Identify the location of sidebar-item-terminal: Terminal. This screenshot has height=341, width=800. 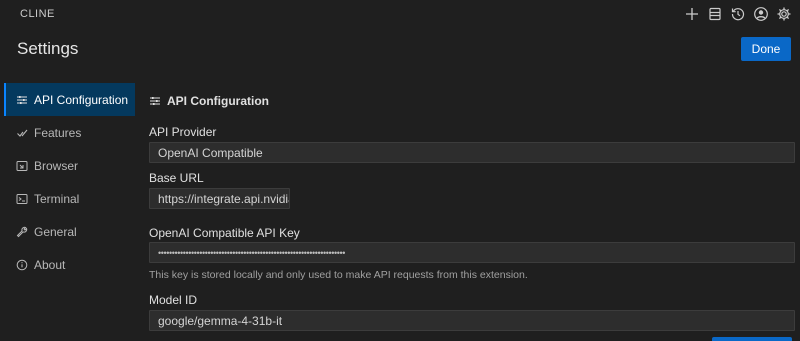
(69, 198).